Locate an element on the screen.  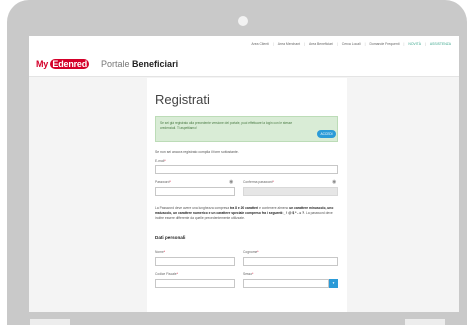
confirm-password-label-text: Conferma password is located at coordinates (258, 182).